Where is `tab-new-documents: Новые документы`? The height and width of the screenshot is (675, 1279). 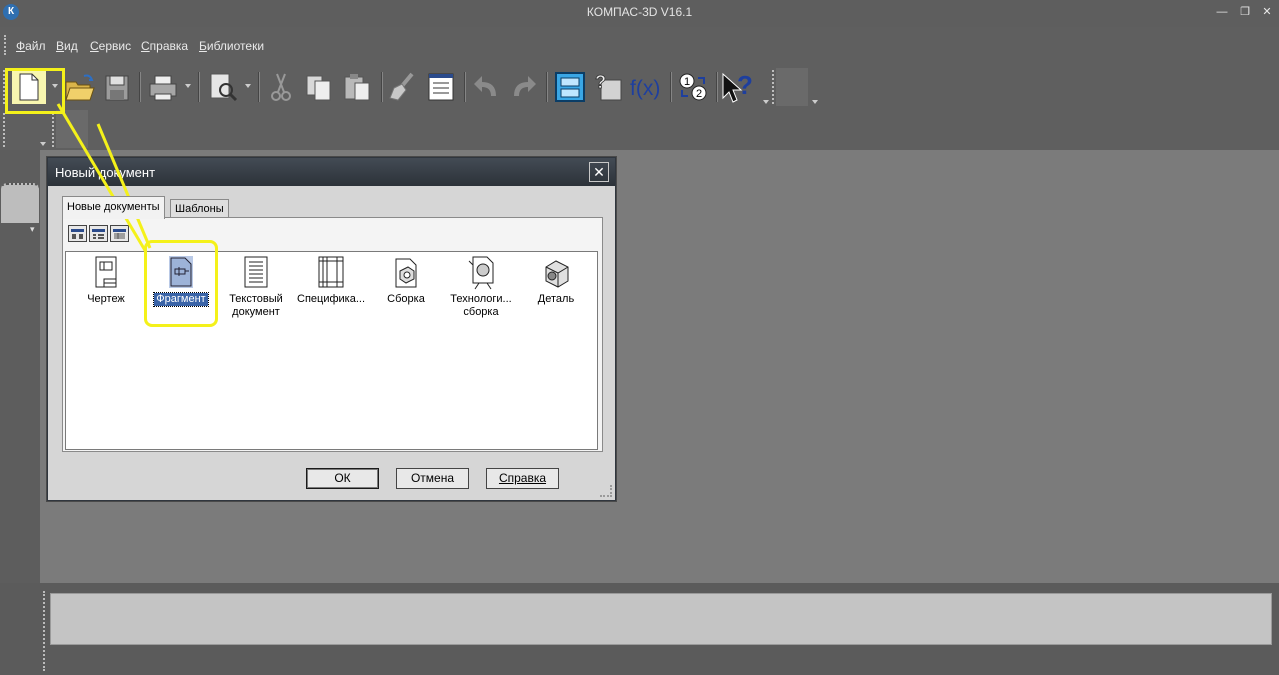
tab-new-documents: Новые документы is located at coordinates (113, 207).